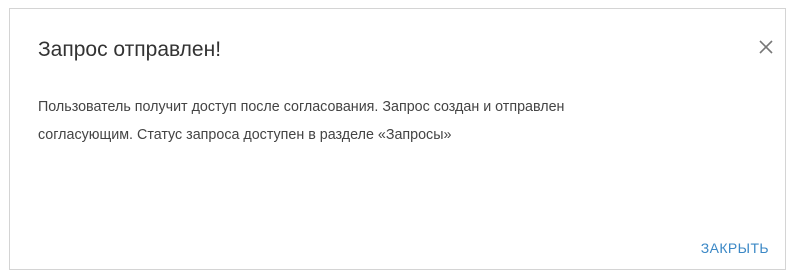  Describe the element at coordinates (735, 248) in the screenshot. I see `close-button: ЗАКРЫТЬ` at that location.